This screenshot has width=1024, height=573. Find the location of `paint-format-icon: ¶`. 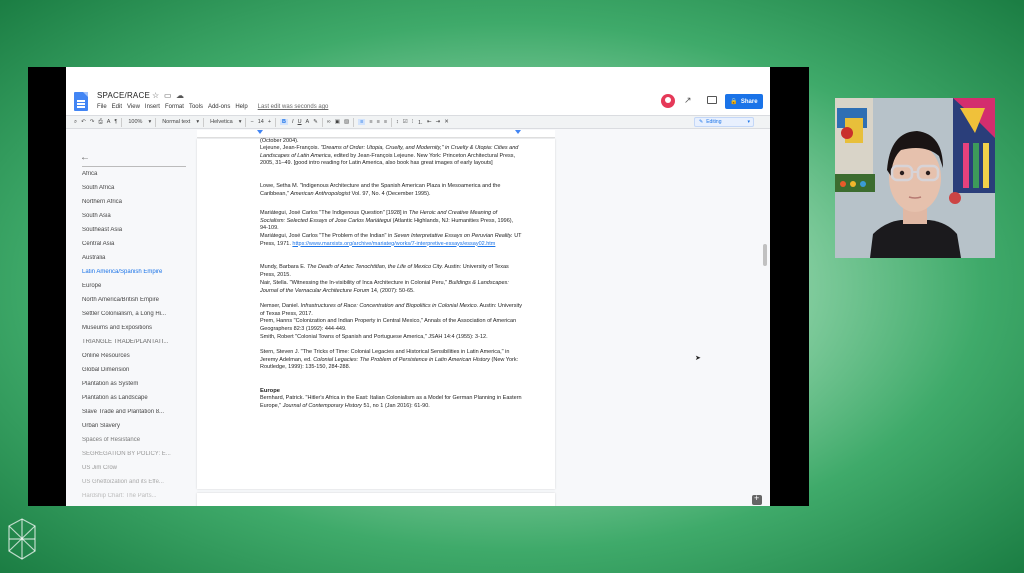

paint-format-icon: ¶ is located at coordinates (115, 122).